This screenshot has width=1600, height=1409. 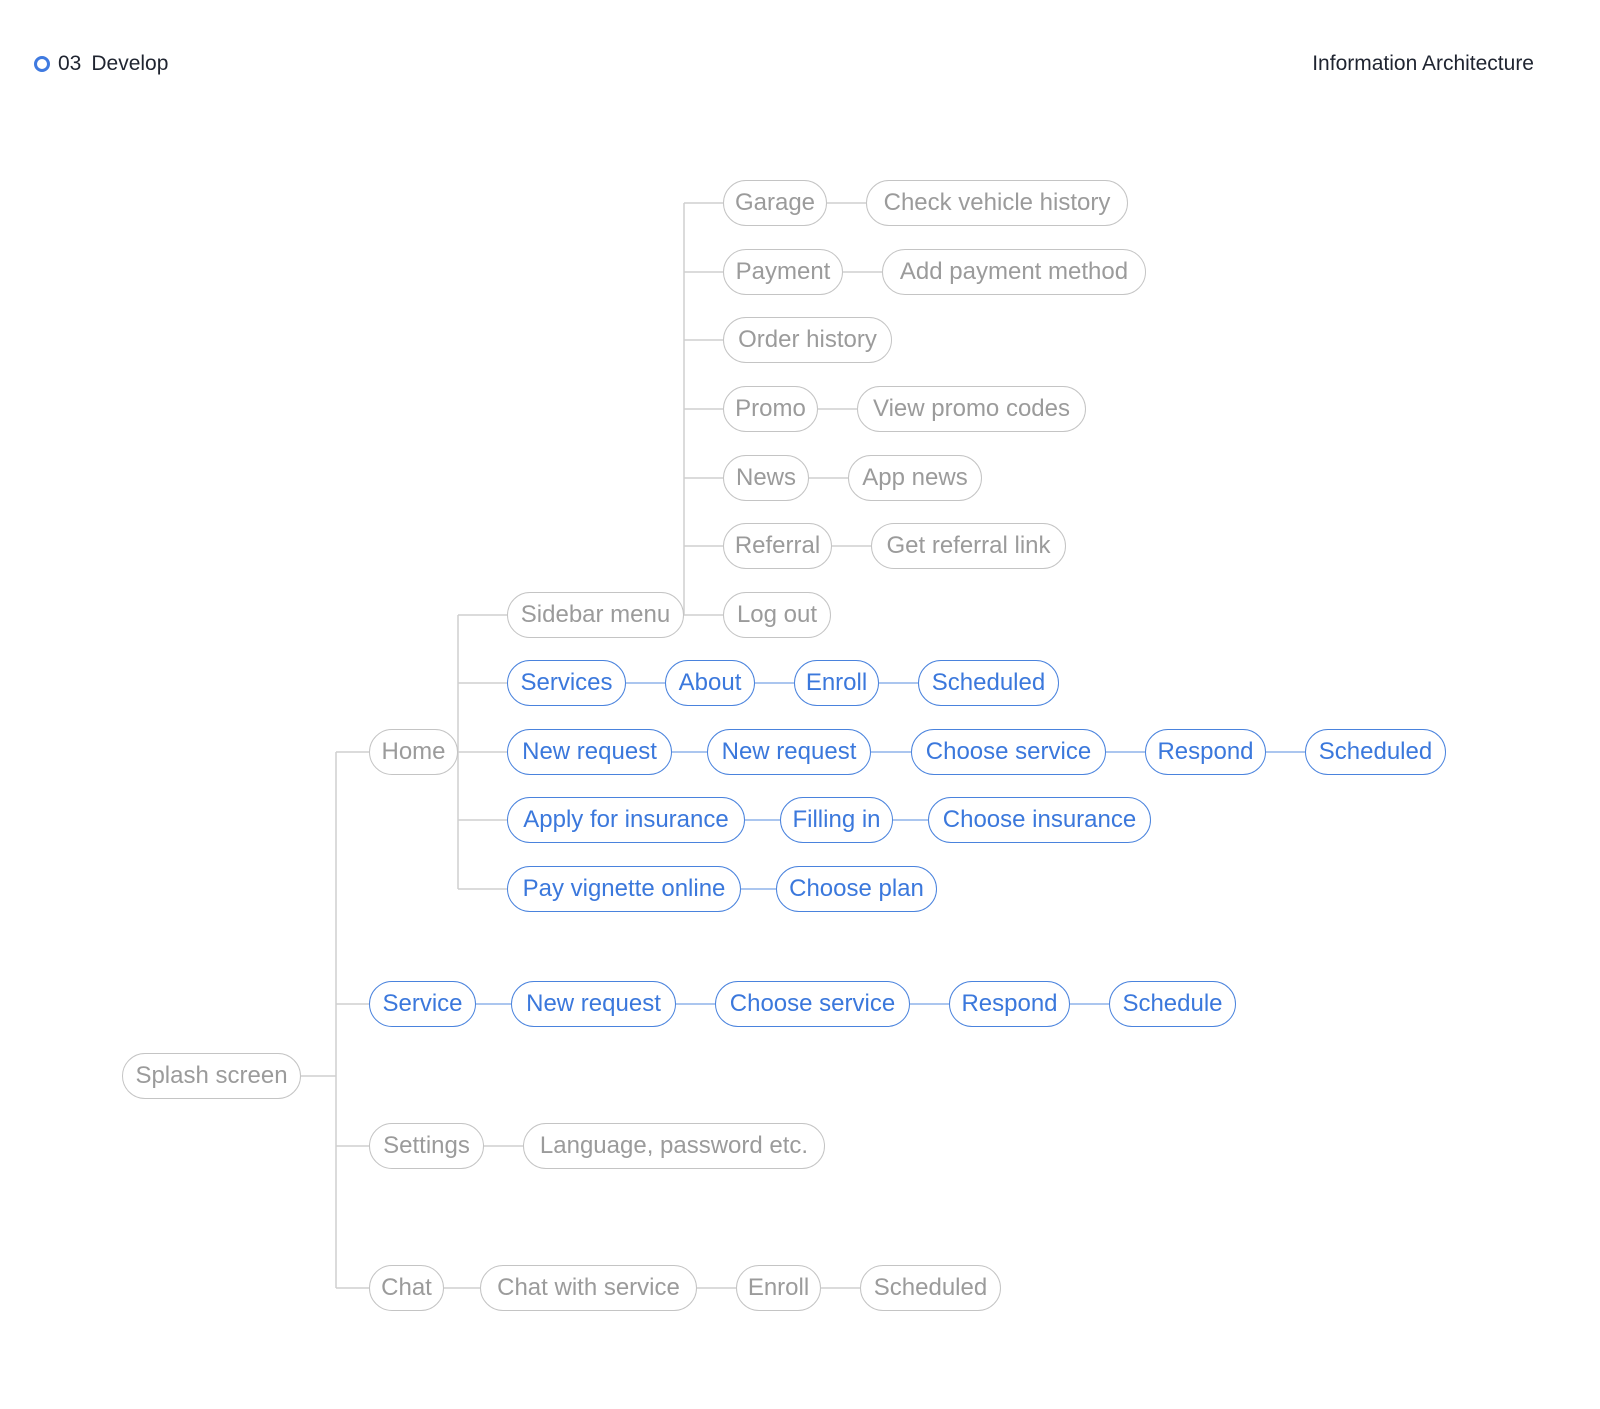 What do you see at coordinates (836, 683) in the screenshot?
I see `node-enroll: Enroll` at bounding box center [836, 683].